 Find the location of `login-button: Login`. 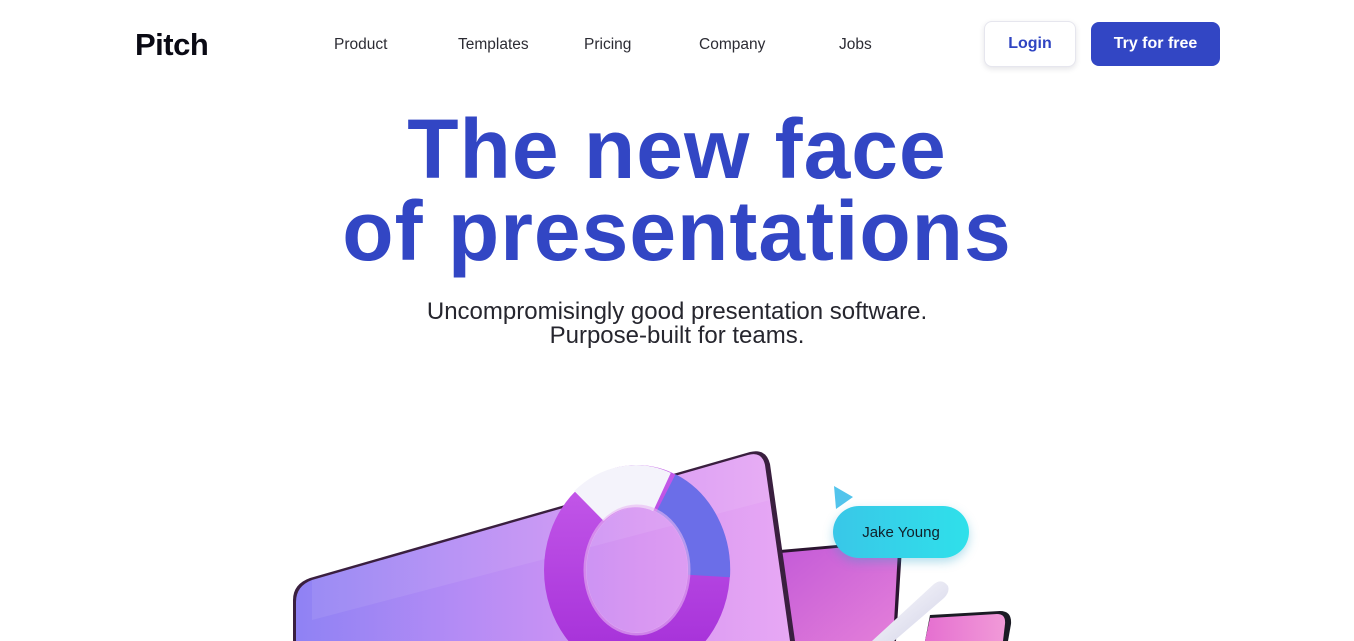

login-button: Login is located at coordinates (1030, 44).